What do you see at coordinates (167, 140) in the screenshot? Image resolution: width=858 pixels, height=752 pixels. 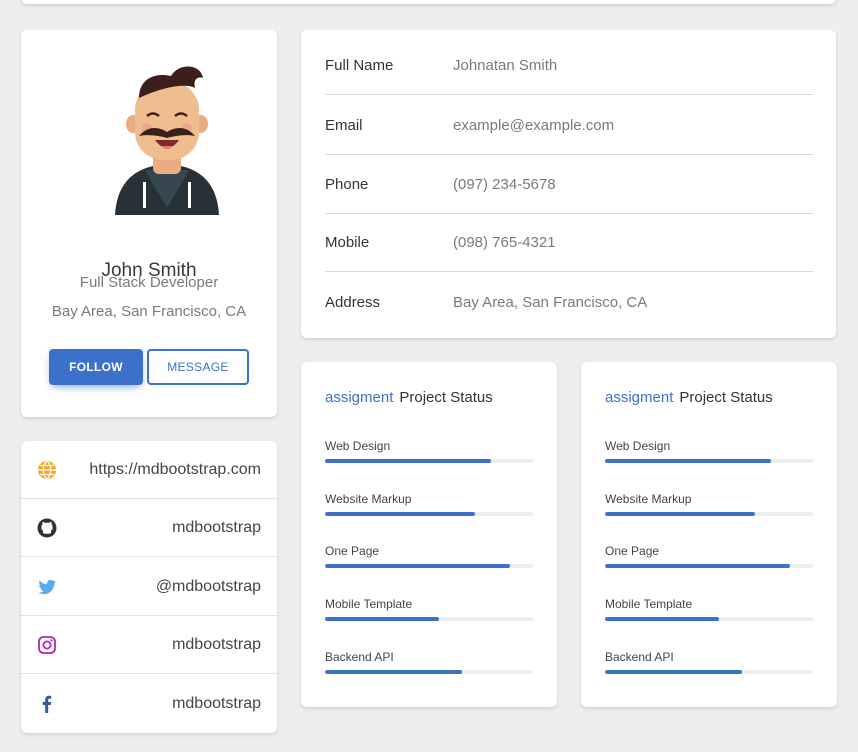 I see `avatar` at bounding box center [167, 140].